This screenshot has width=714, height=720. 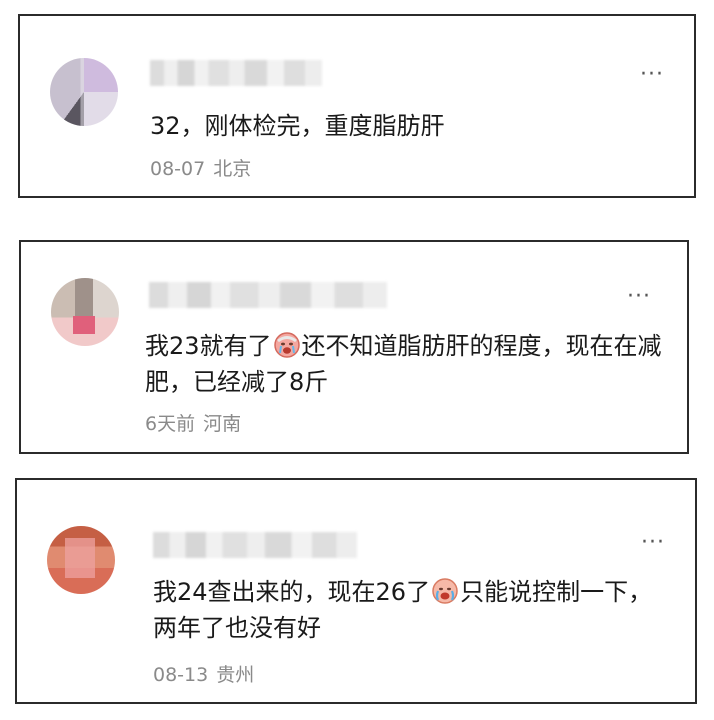 What do you see at coordinates (235, 675) in the screenshot?
I see `comment-location: 贵州` at bounding box center [235, 675].